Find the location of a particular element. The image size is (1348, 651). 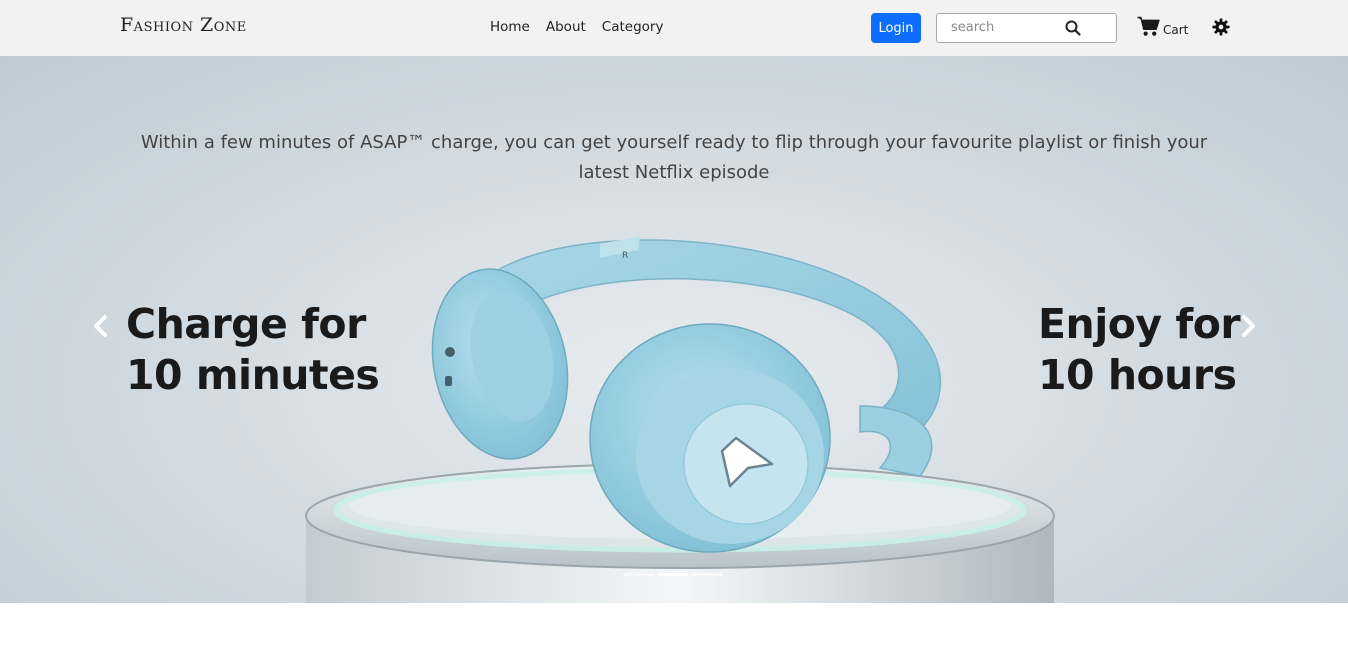

nav-links: Home About Category is located at coordinates (576, 27).